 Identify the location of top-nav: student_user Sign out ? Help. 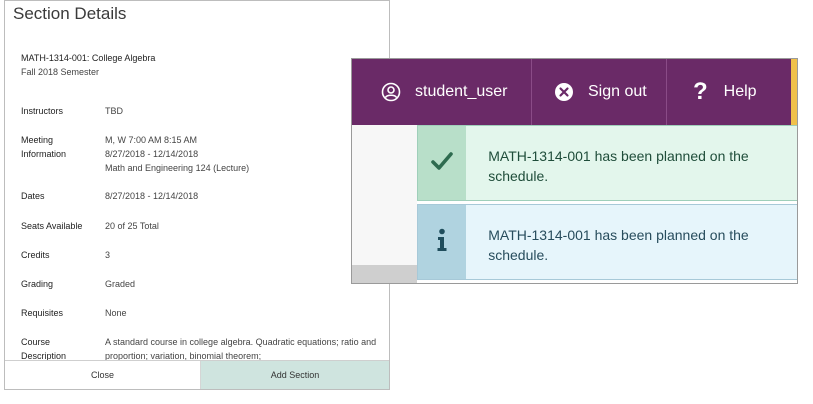
(574, 92).